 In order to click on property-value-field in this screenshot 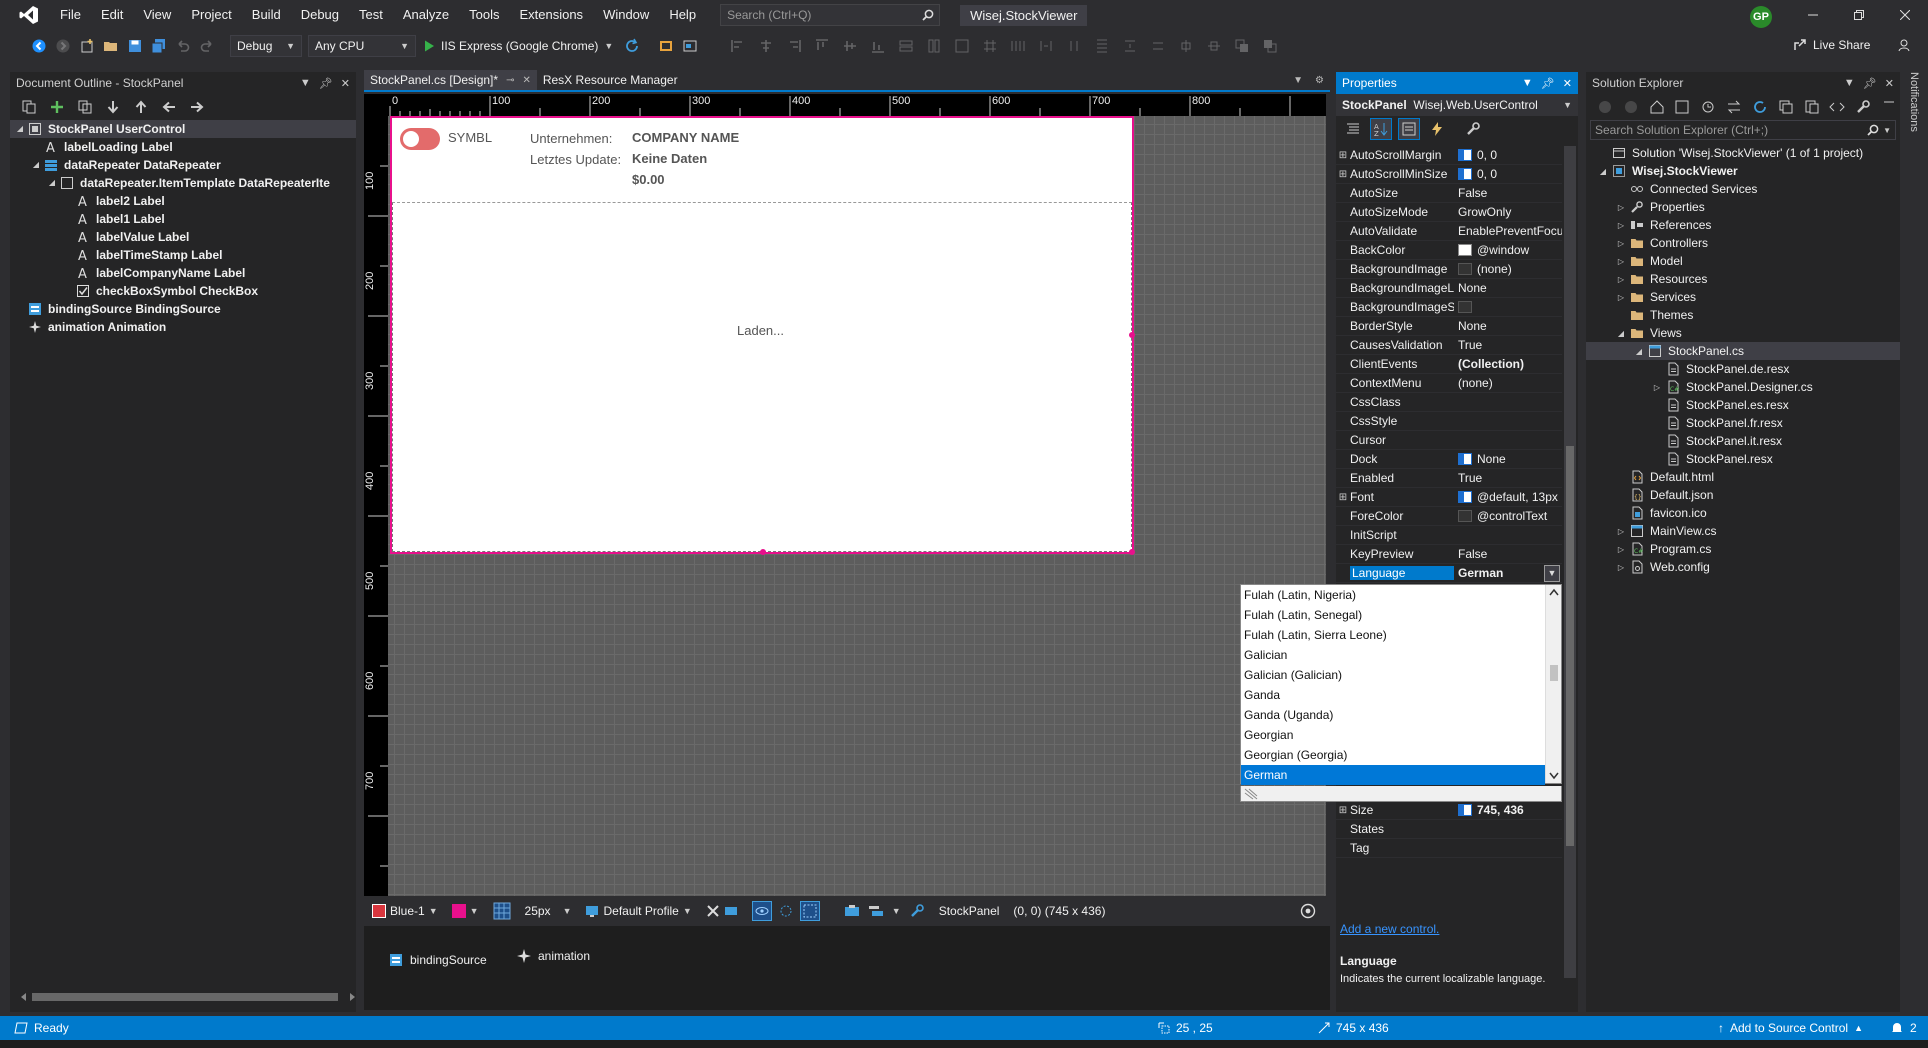, I will do `click(1508, 307)`.